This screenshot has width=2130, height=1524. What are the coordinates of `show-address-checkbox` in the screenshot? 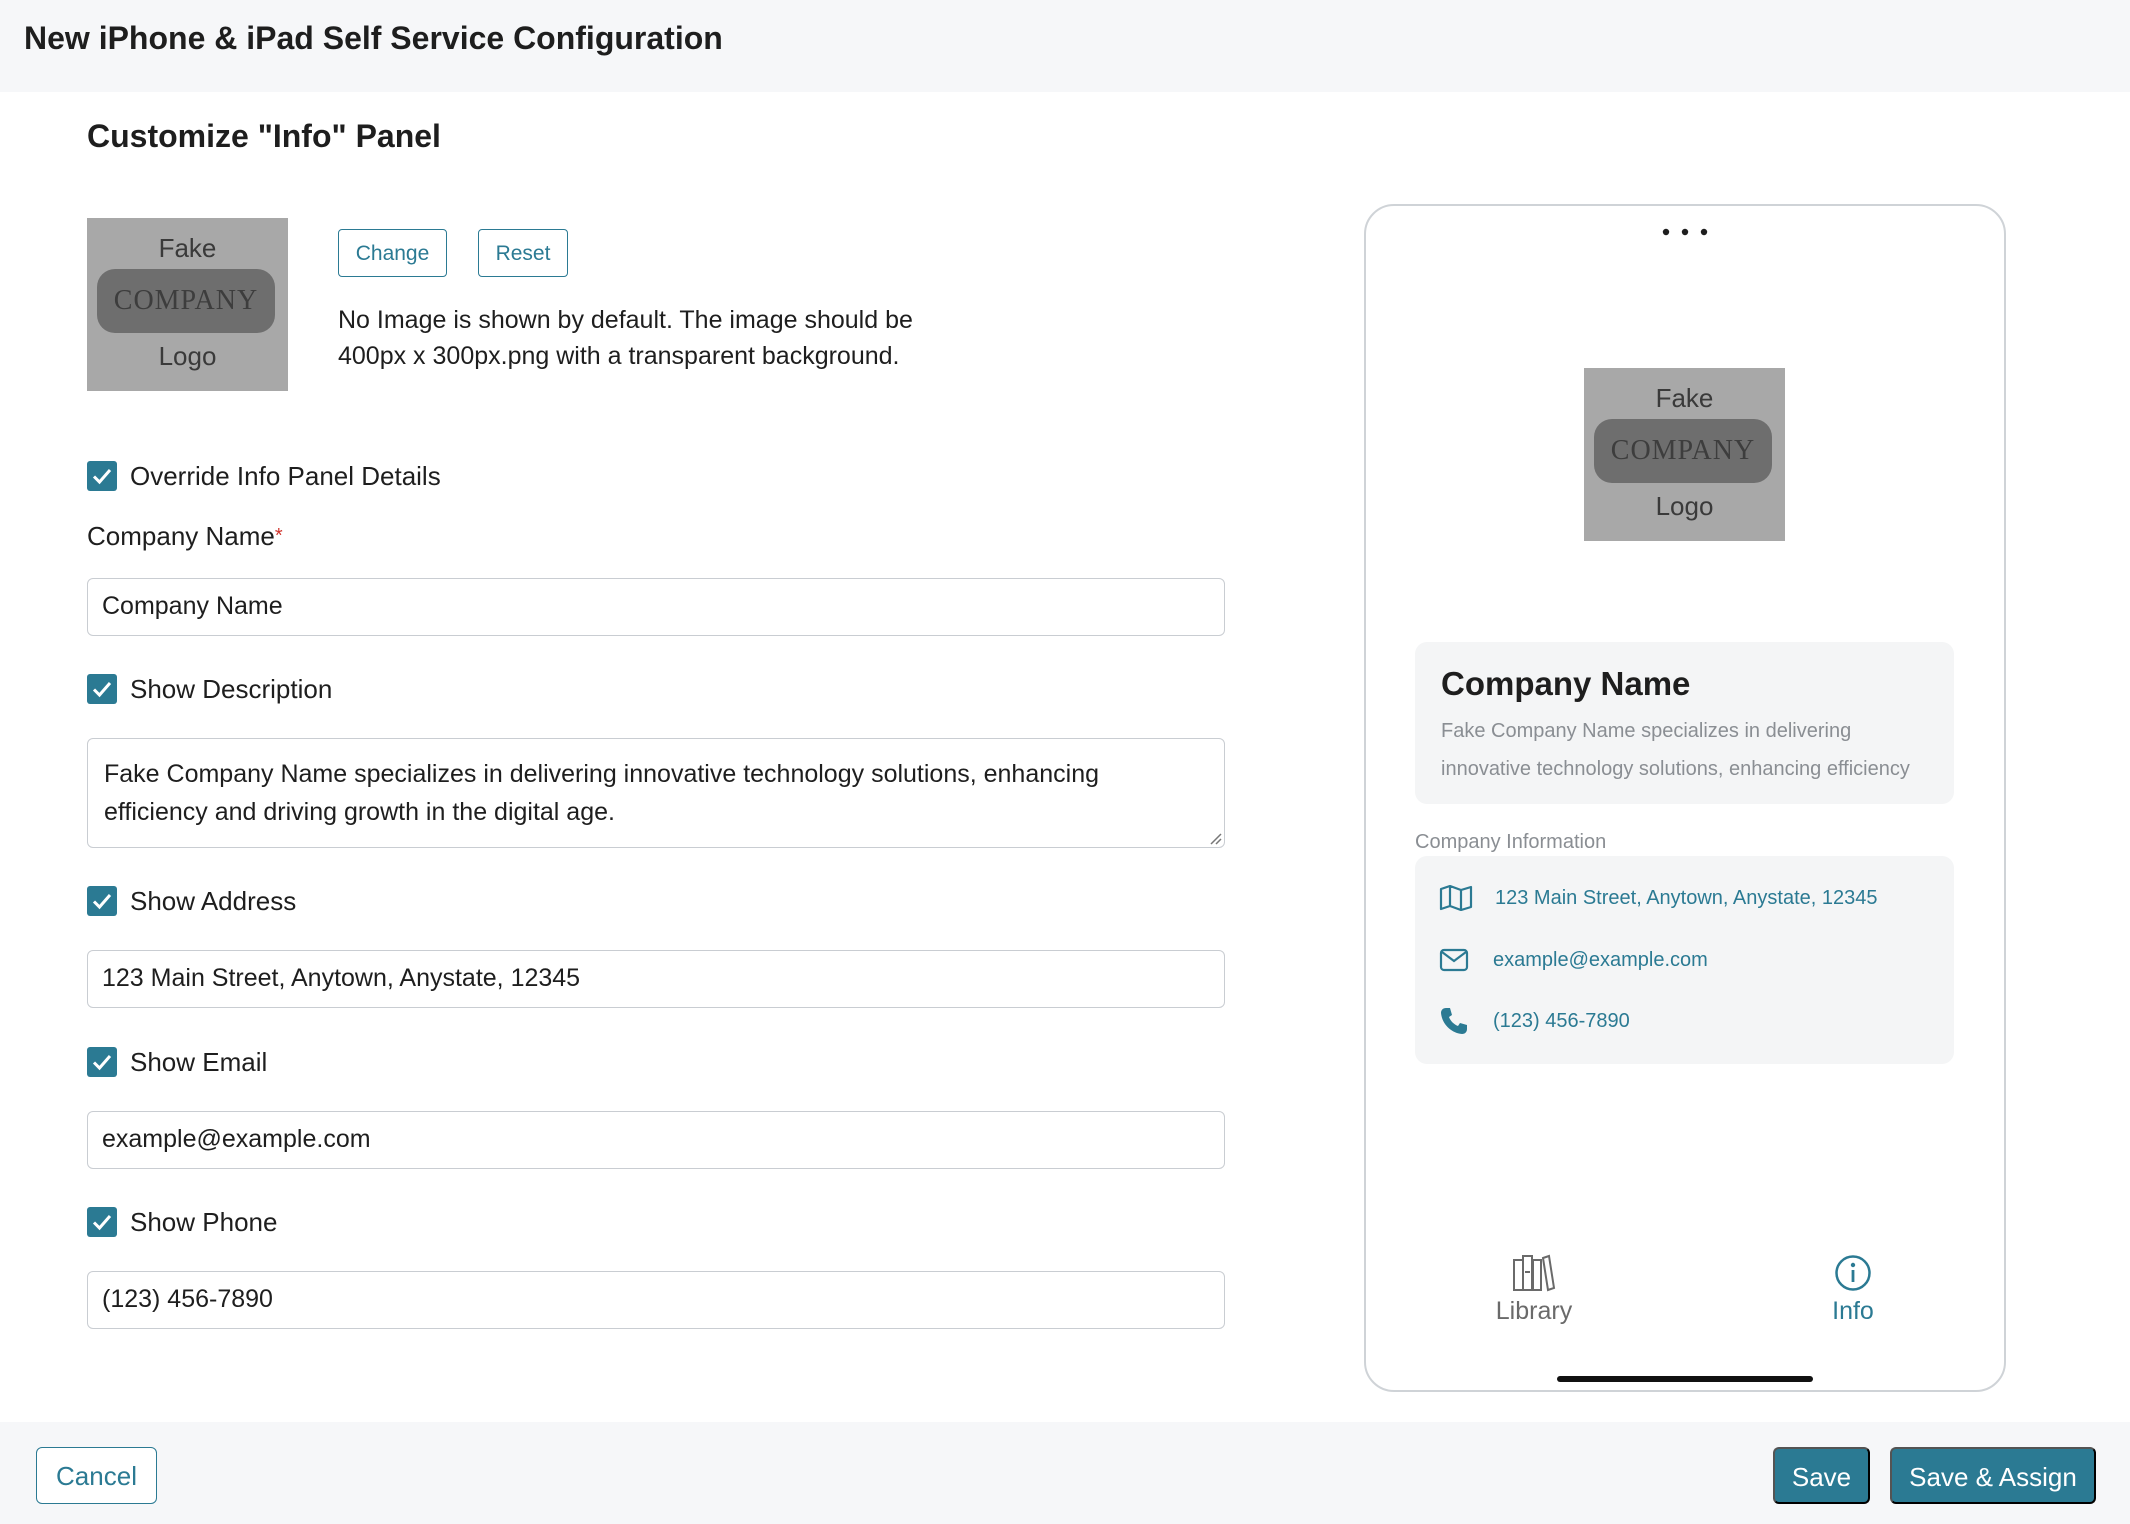 It's located at (102, 901).